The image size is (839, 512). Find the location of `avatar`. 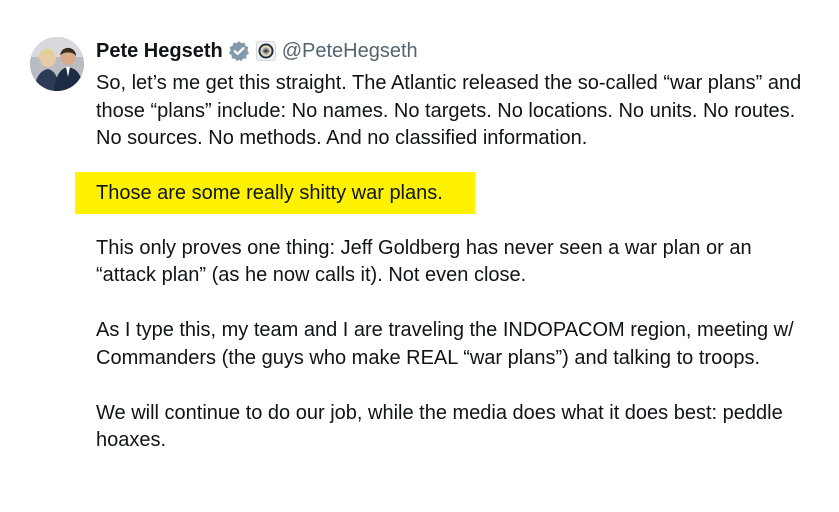

avatar is located at coordinates (57, 64).